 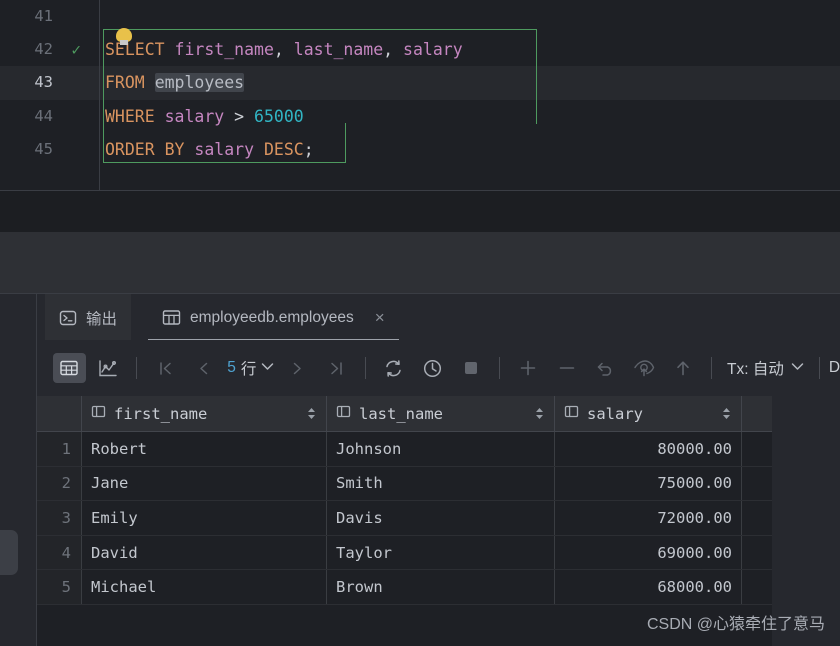 What do you see at coordinates (380, 317) in the screenshot?
I see `close-icon: ×` at bounding box center [380, 317].